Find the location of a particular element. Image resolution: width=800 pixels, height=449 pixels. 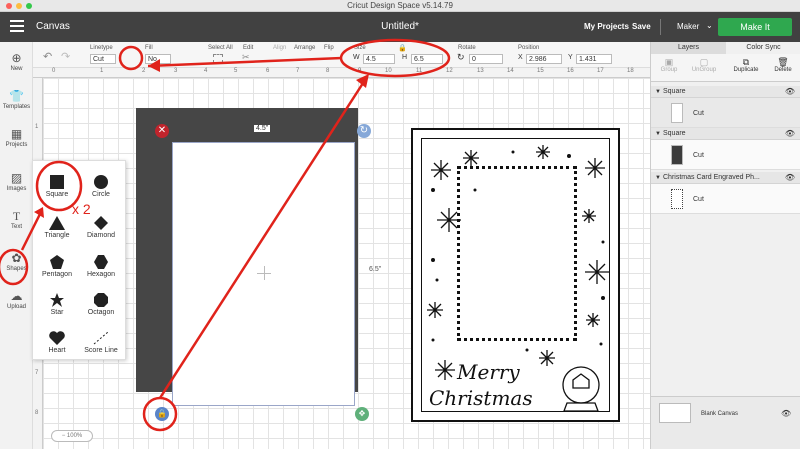

eye-hidden-icon: 👁 is located at coordinates (786, 413).